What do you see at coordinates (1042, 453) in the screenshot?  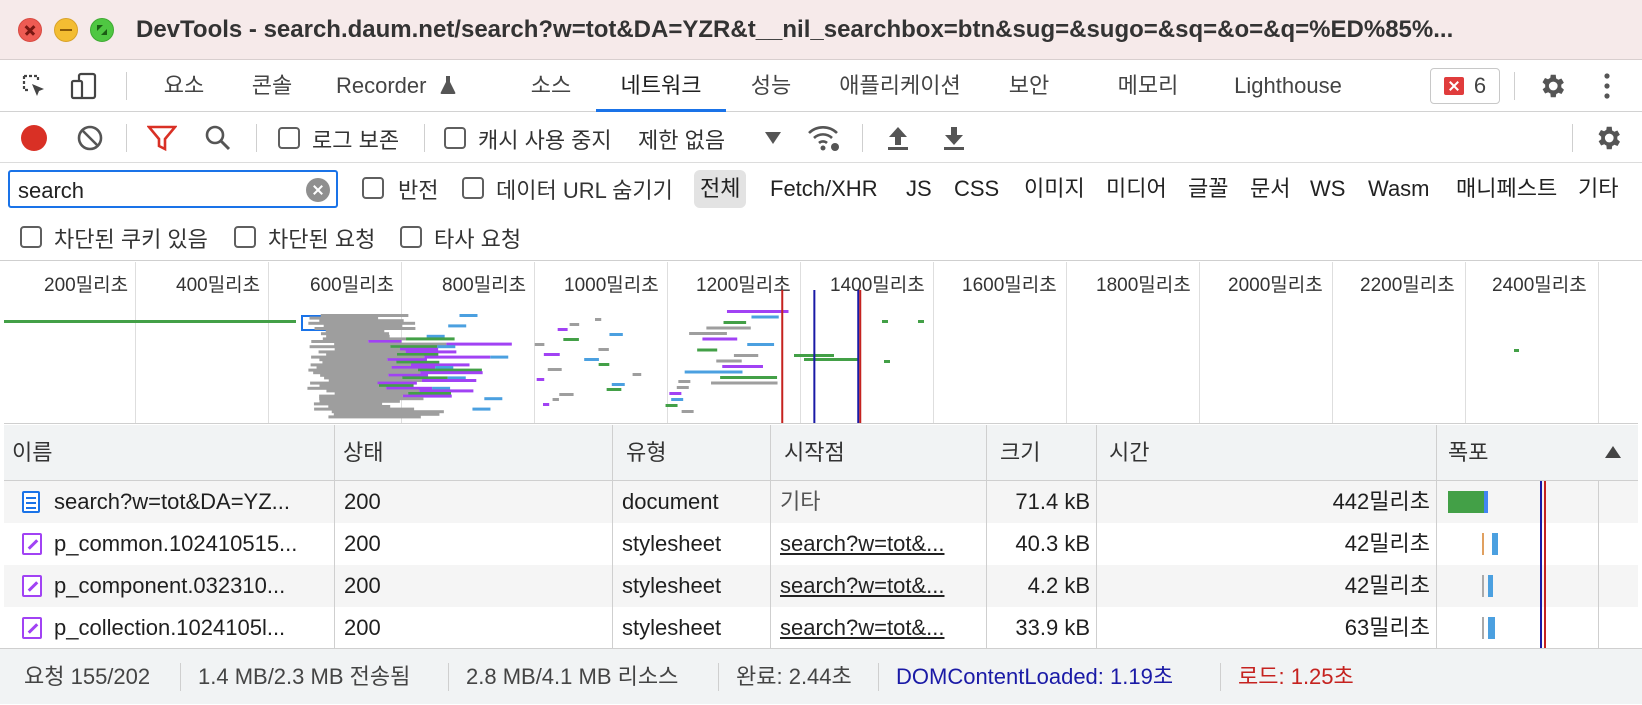 I see `column-size-header: 크기` at bounding box center [1042, 453].